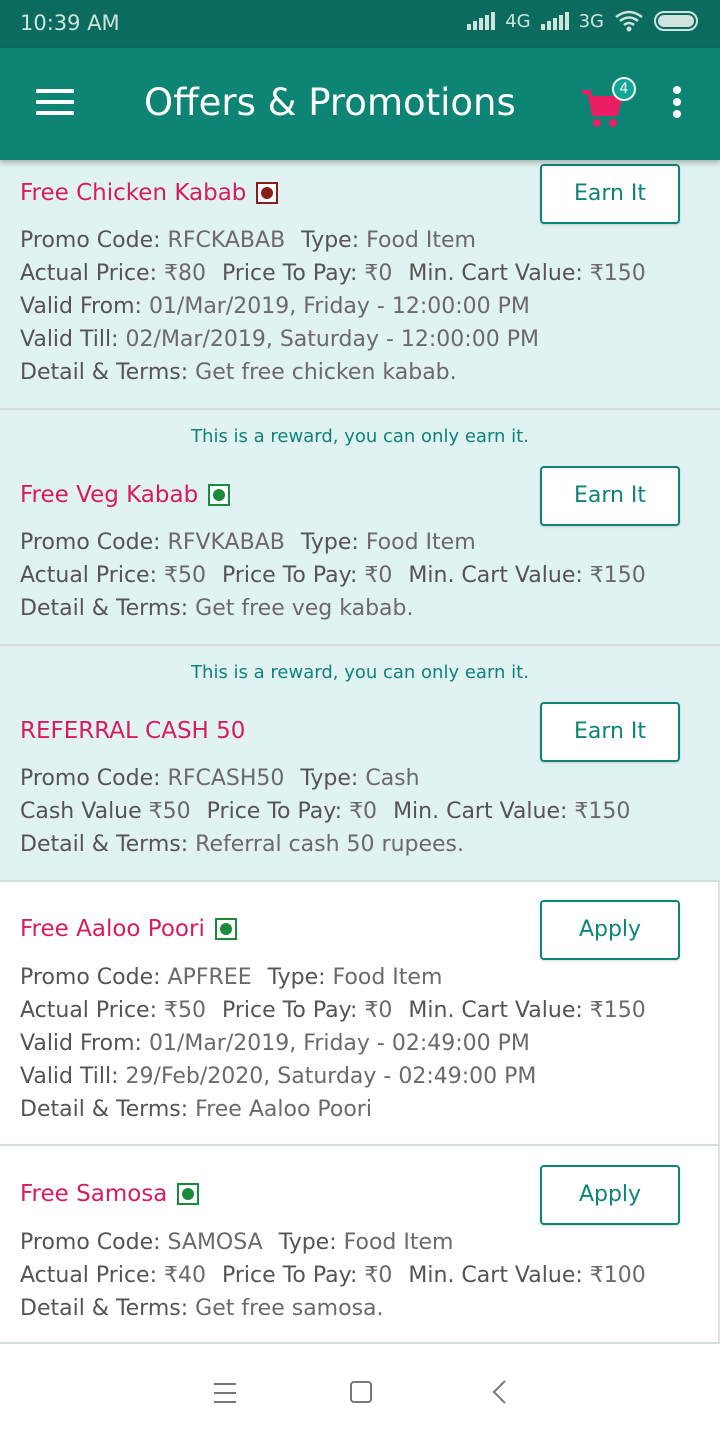  I want to click on signal-icon, so click(481, 21).